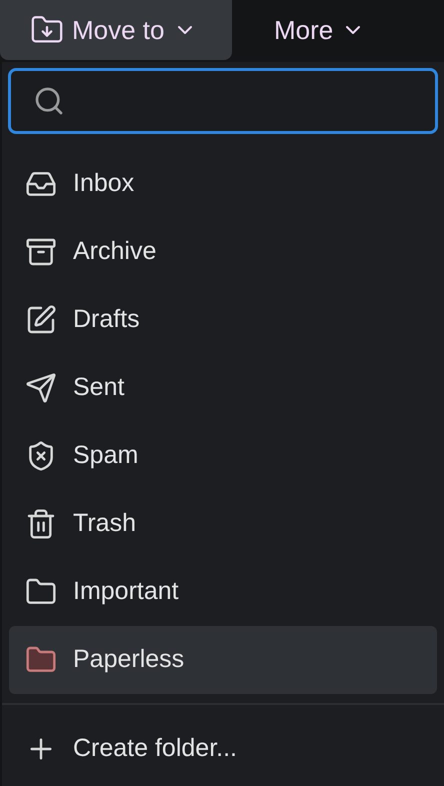  I want to click on folder-item: Trash, so click(223, 524).